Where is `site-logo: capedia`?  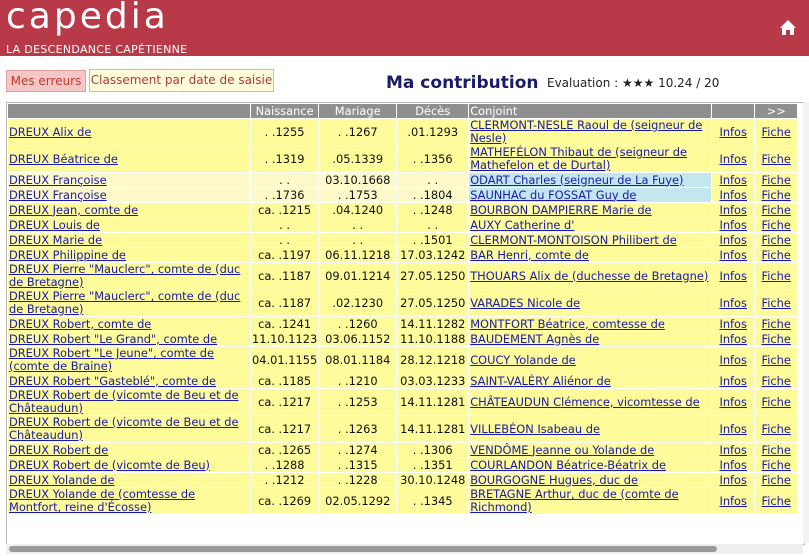
site-logo: capedia is located at coordinates (87, 18).